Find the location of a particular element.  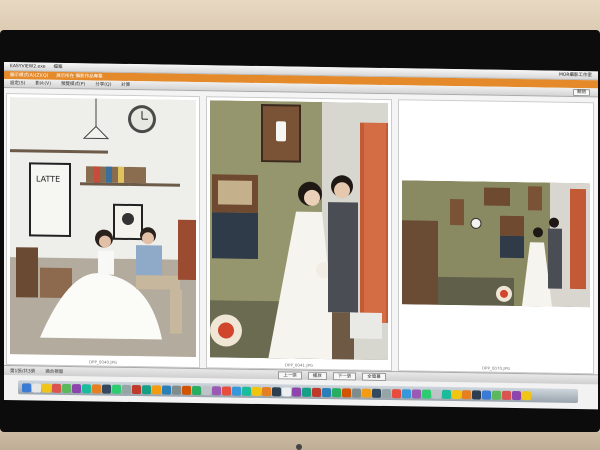

fullscreen-button: 全螢幕 is located at coordinates (374, 376).